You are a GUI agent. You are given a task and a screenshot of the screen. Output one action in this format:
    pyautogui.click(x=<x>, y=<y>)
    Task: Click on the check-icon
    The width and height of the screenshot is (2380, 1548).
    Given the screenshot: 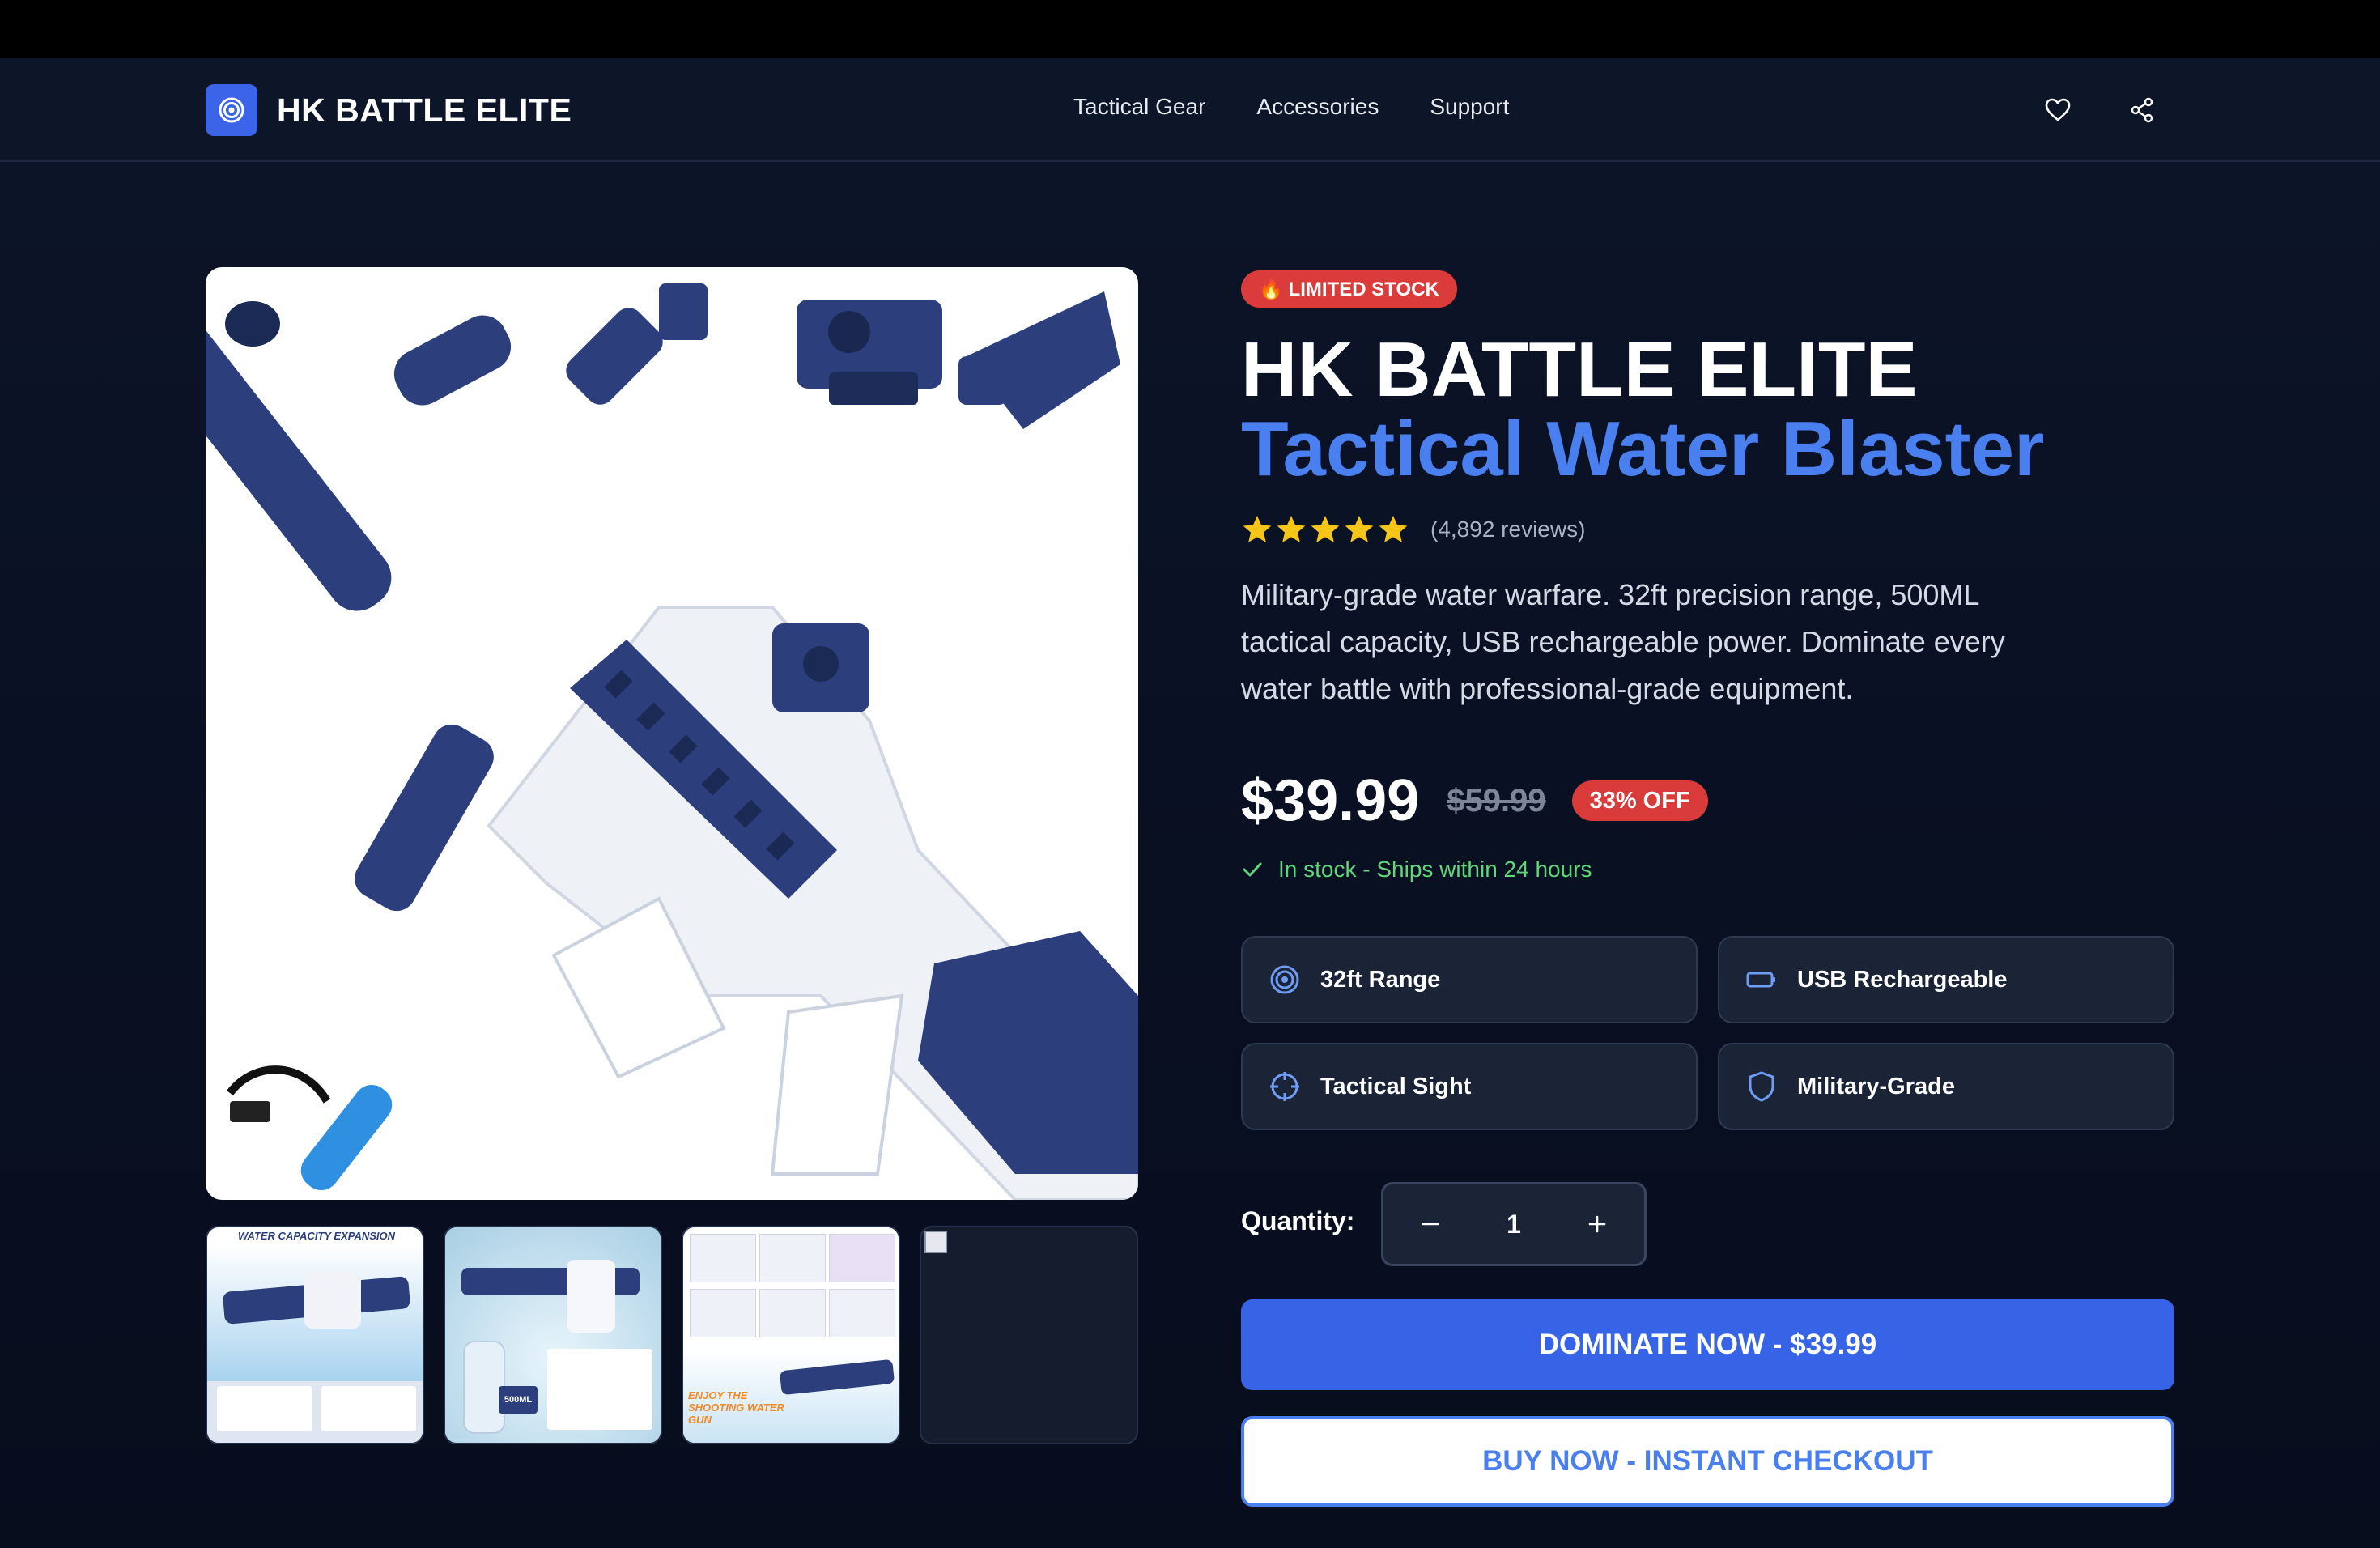 What is the action you would take?
    pyautogui.click(x=1252, y=869)
    